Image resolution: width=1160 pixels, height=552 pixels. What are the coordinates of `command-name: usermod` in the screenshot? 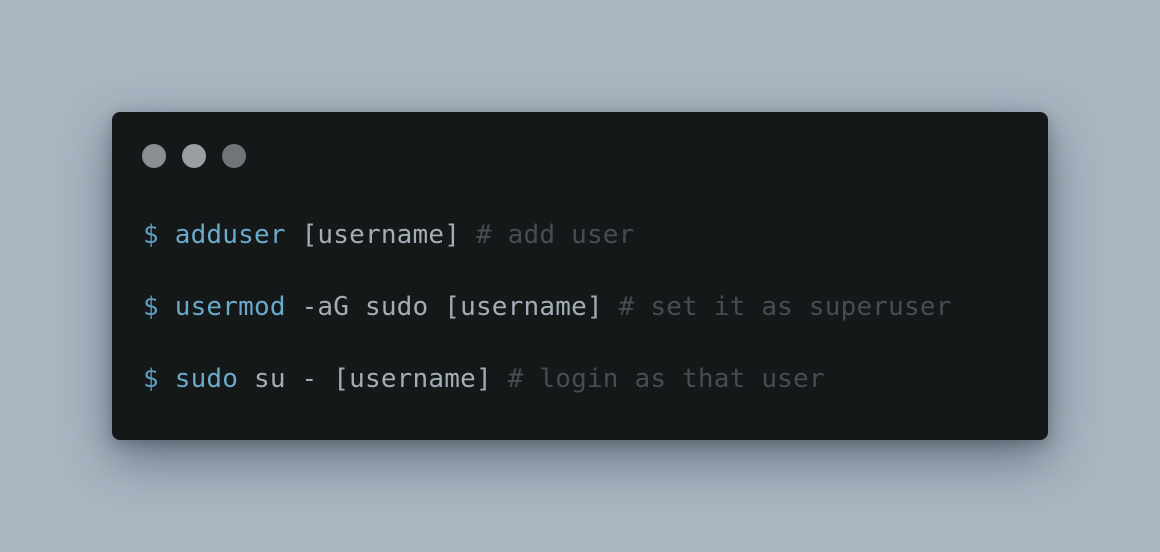 It's located at (230, 307).